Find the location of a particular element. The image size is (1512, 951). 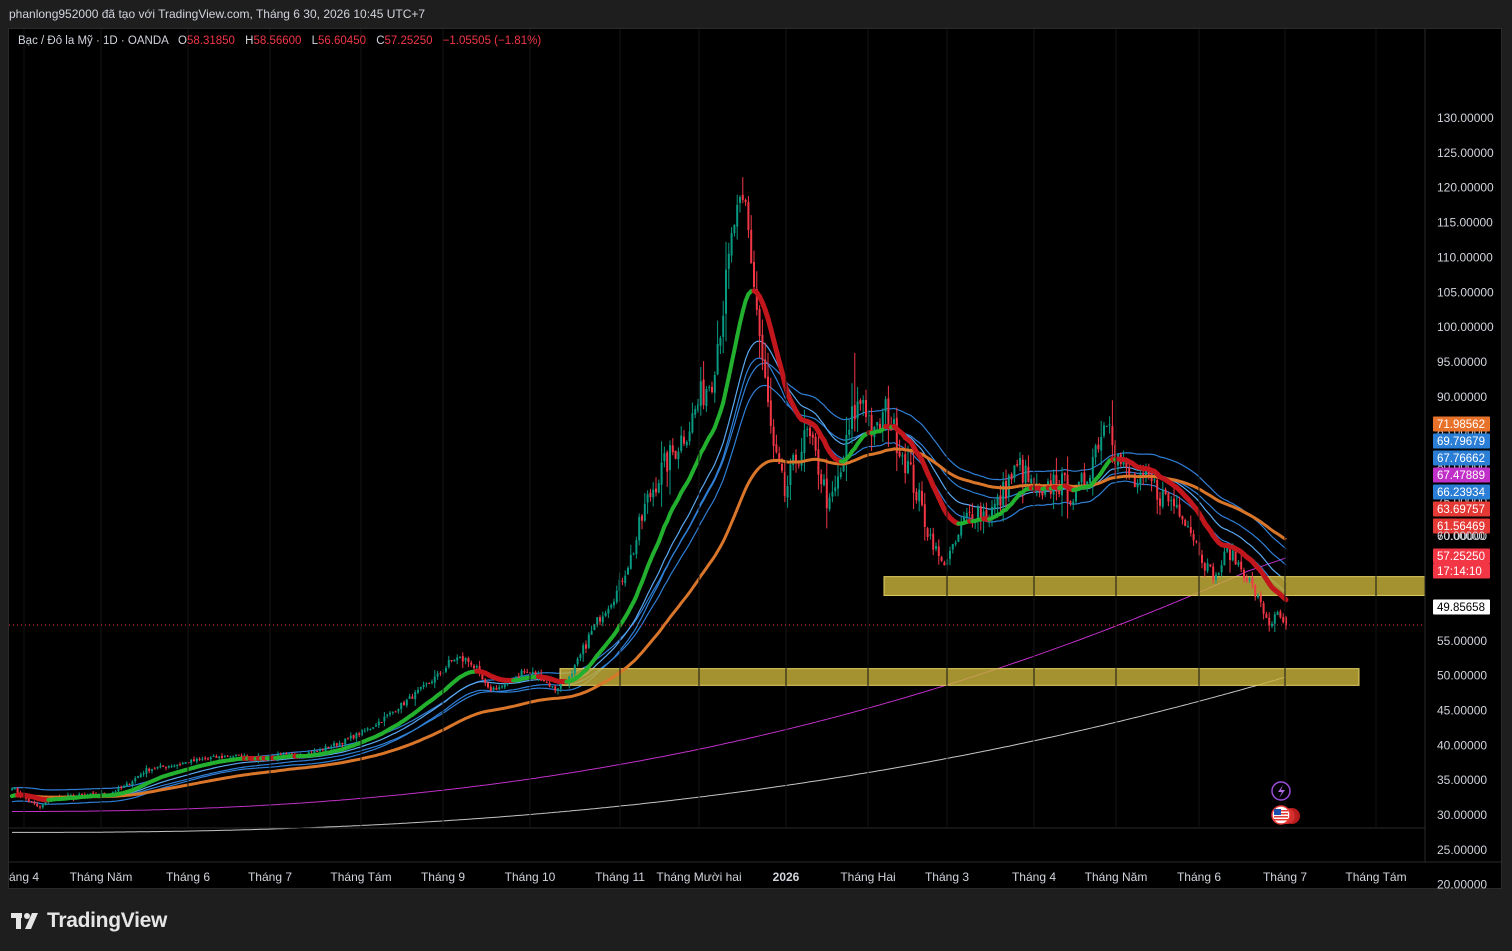

x-tick-label: Tháng Tám is located at coordinates (1375, 877).